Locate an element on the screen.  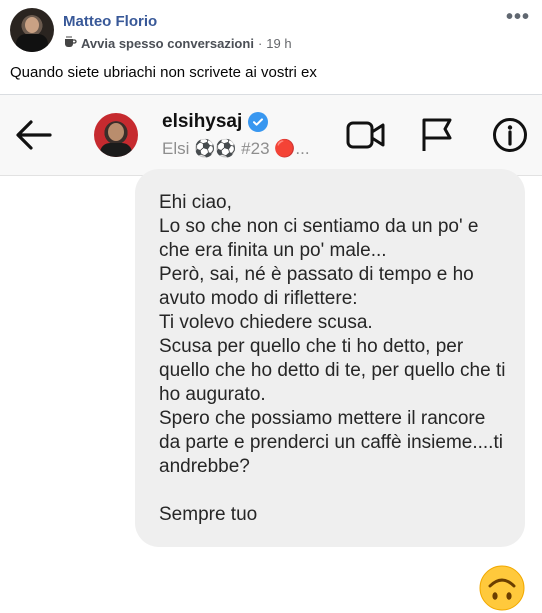
contact-username: elsihysaj is located at coordinates (202, 121).